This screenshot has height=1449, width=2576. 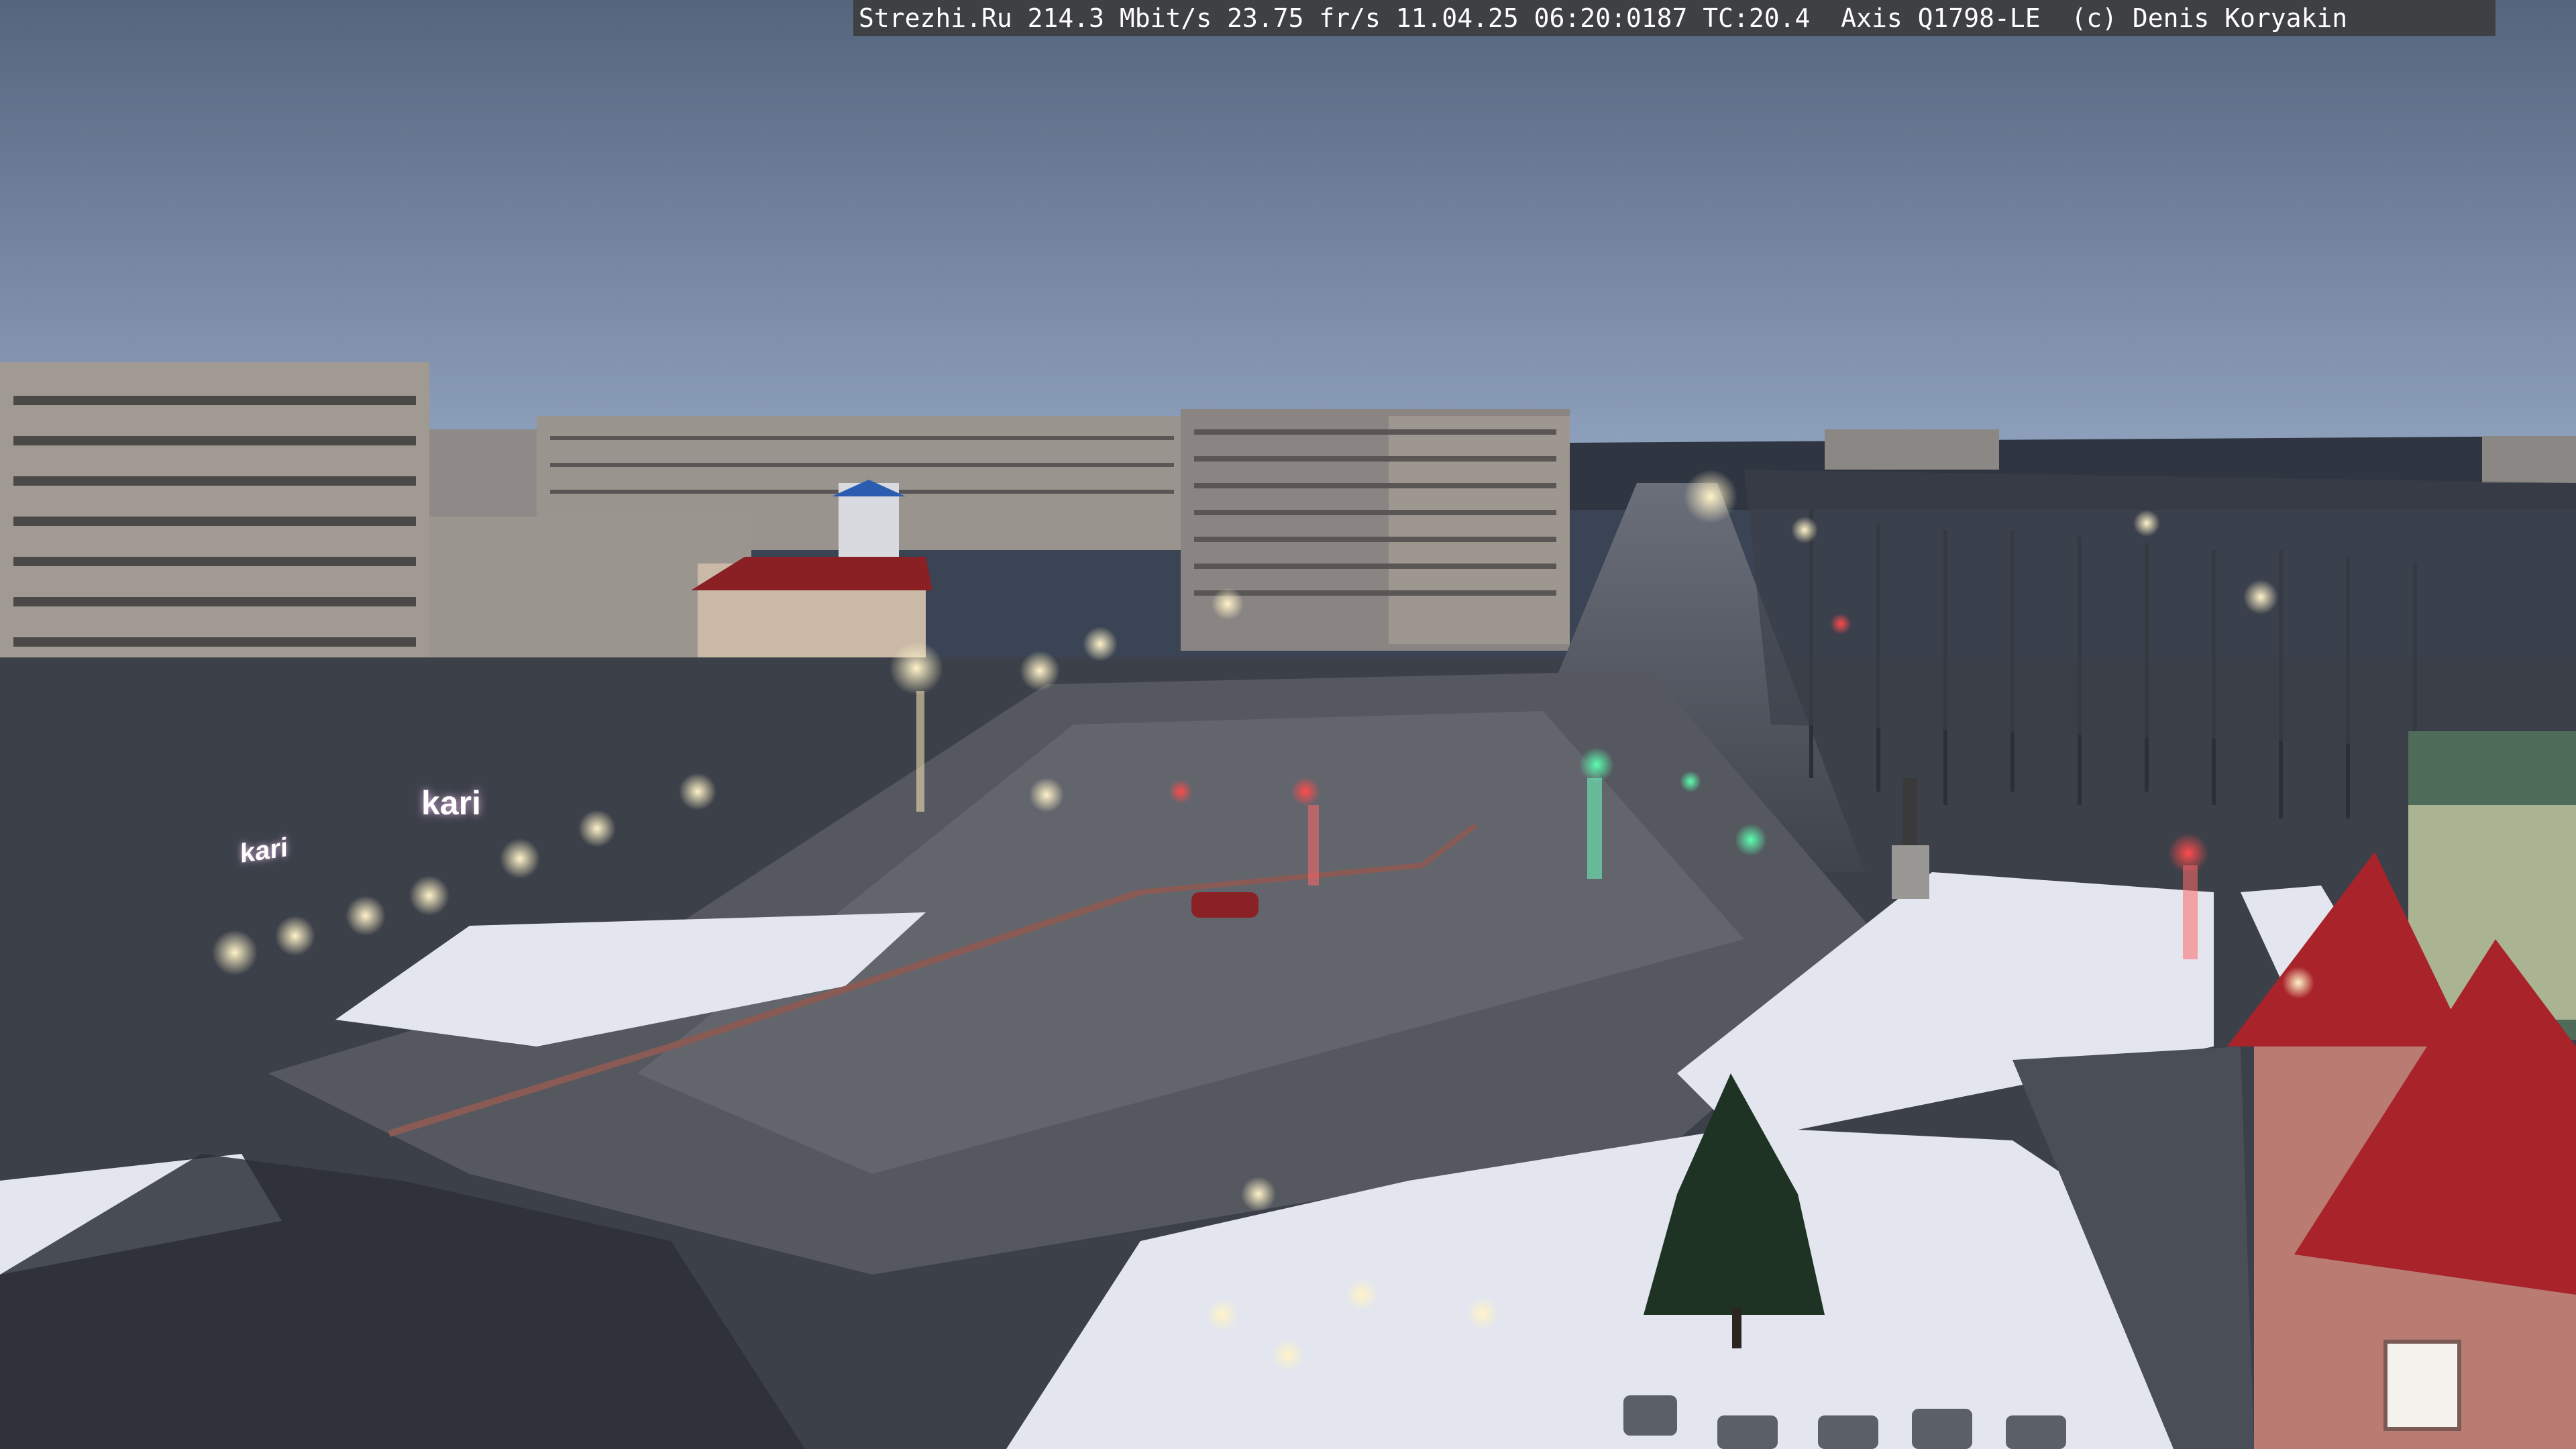 I want to click on red-car, so click(x=1224, y=905).